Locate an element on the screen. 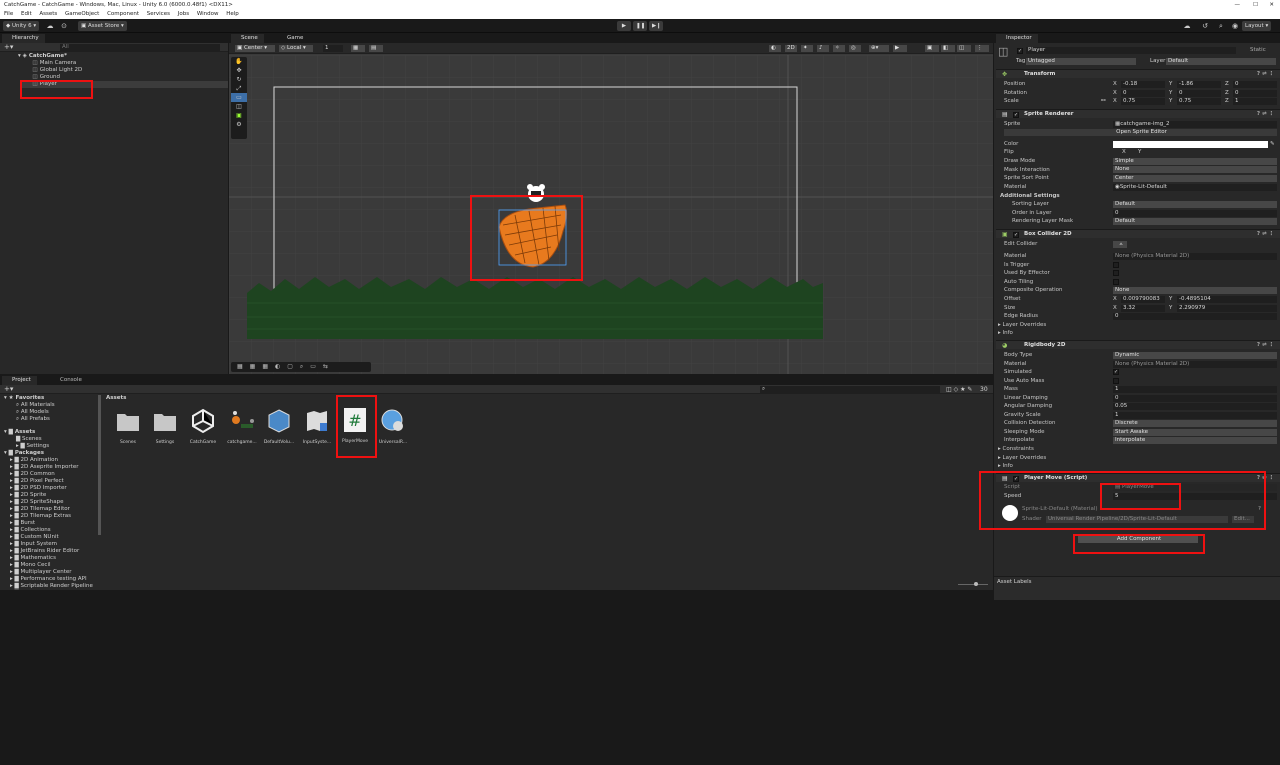  package-item: ▸ ▇ 2D Pixel Perfect is located at coordinates (37, 481).